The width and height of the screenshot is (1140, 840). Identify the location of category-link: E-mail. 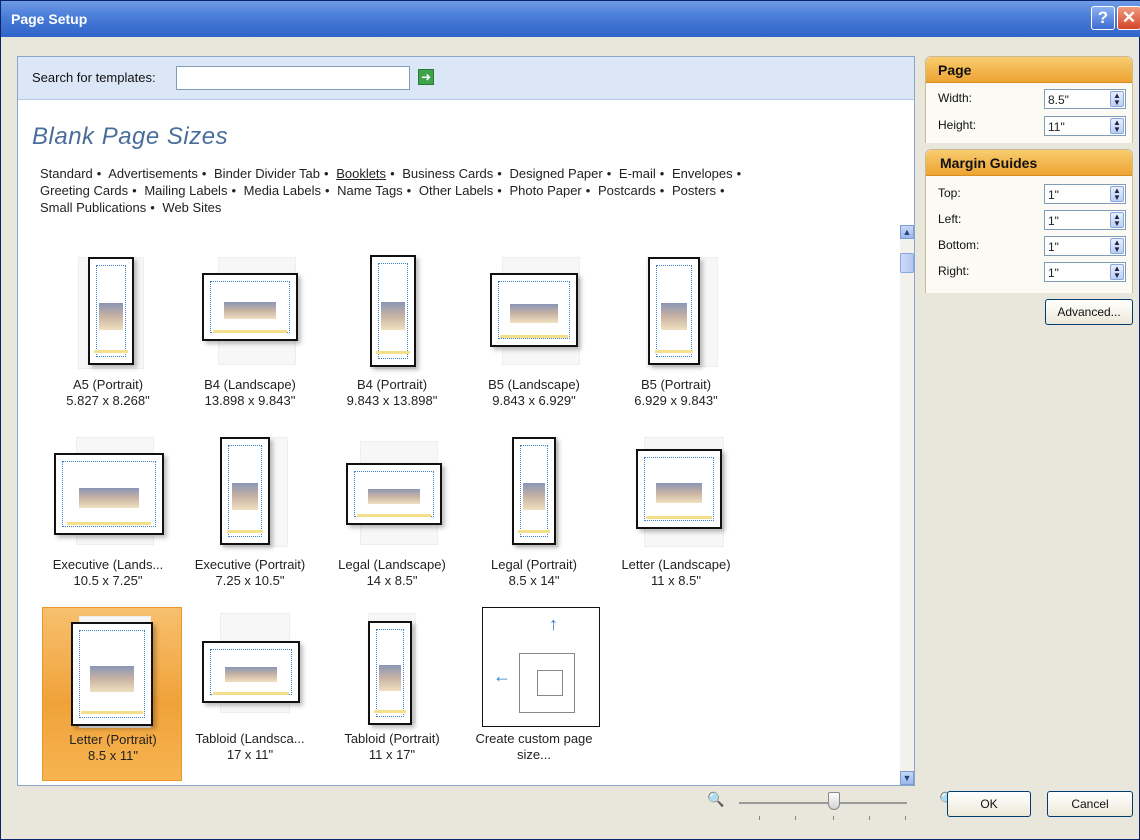
(637, 173).